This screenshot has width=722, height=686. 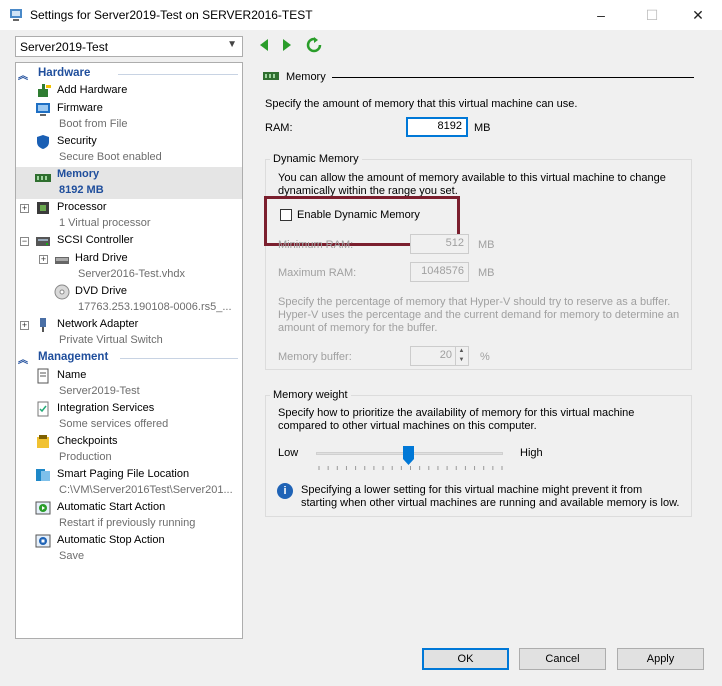 What do you see at coordinates (439, 244) in the screenshot?
I see `minimum-ram-input: 512` at bounding box center [439, 244].